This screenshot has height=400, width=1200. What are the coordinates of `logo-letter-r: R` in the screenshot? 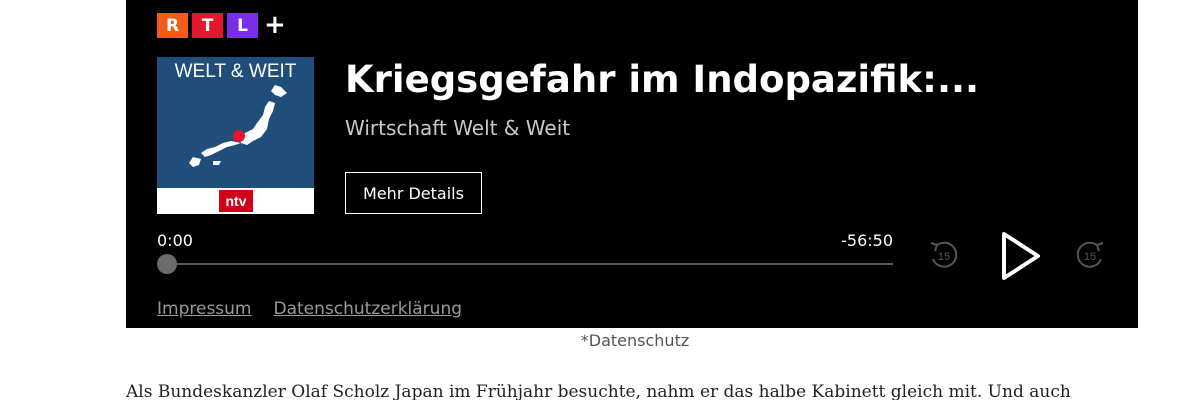 It's located at (172, 25).